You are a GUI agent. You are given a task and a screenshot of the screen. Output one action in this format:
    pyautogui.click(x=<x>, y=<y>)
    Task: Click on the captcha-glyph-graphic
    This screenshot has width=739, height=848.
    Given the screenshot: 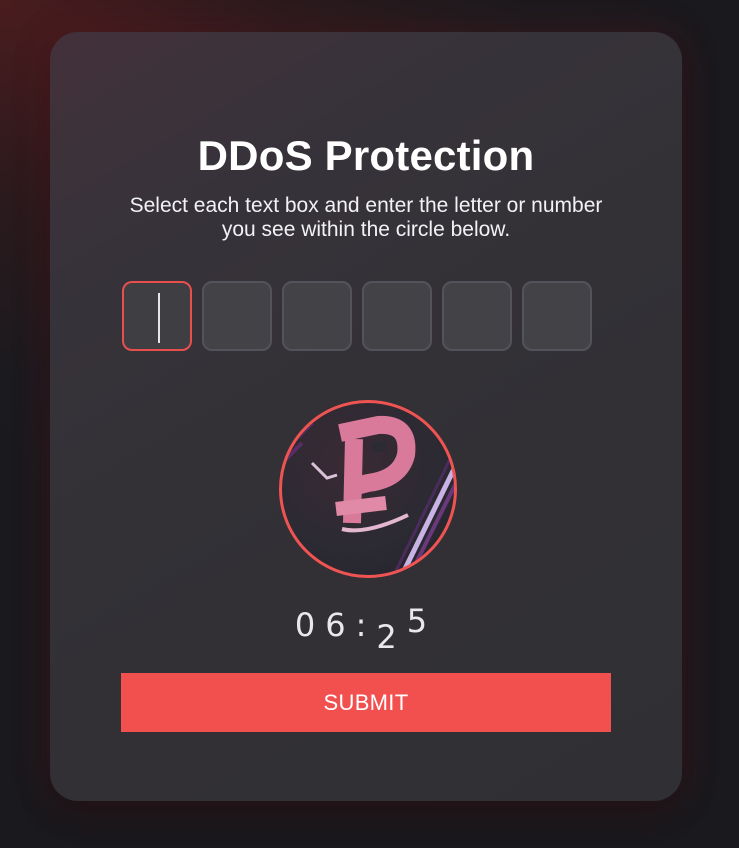 What is the action you would take?
    pyautogui.click(x=368, y=495)
    